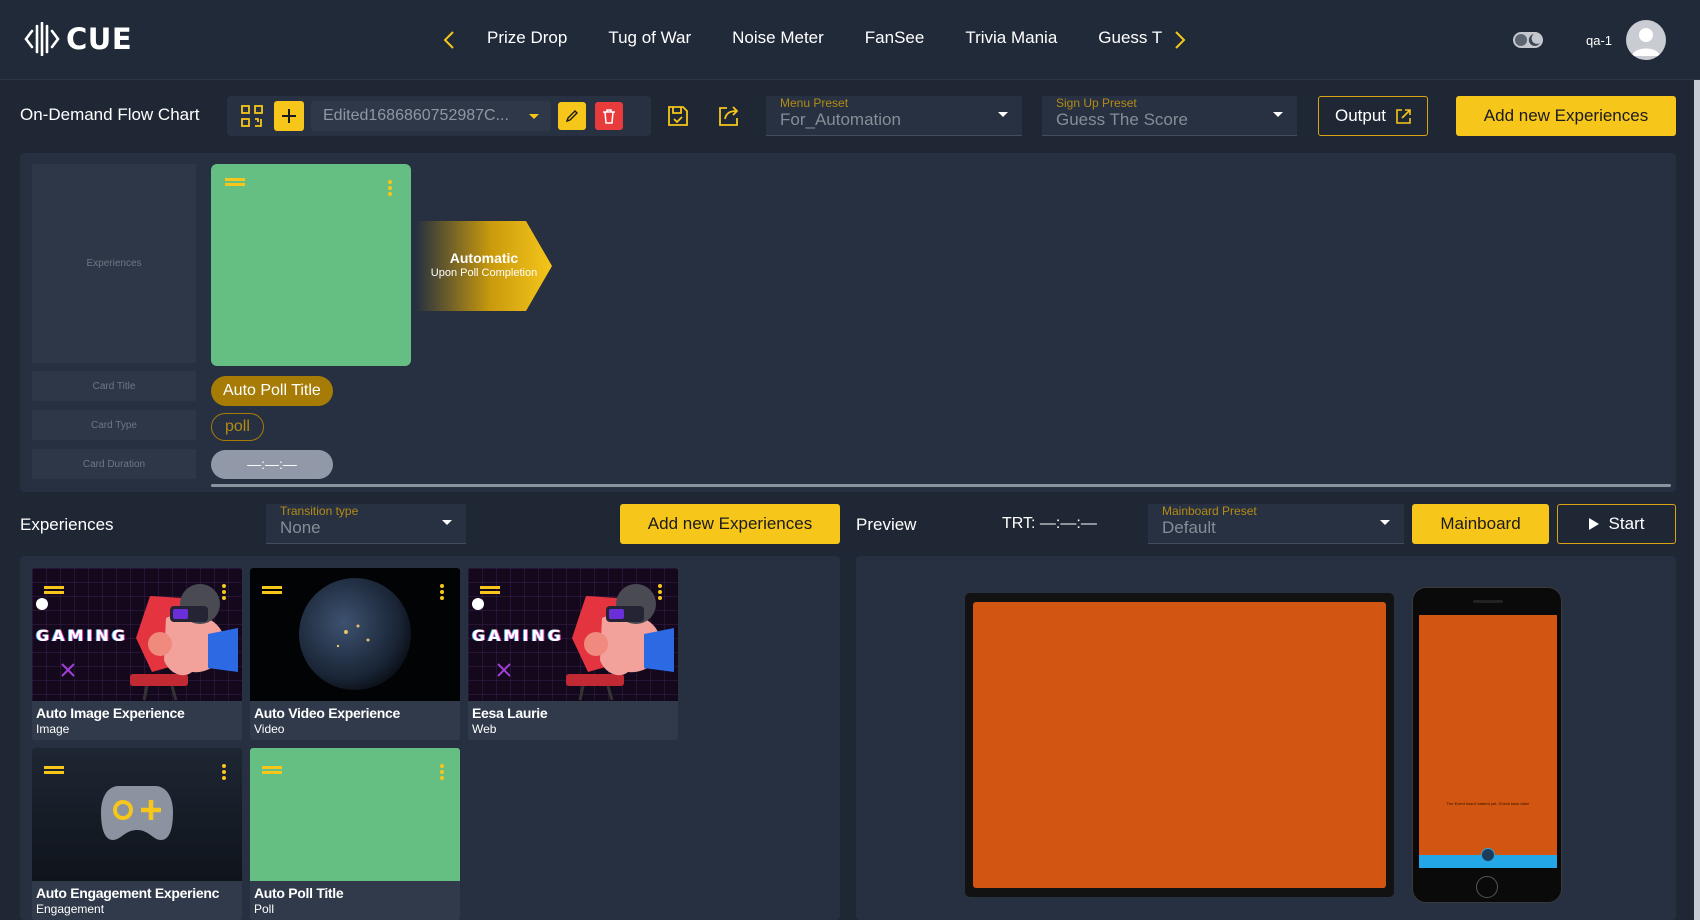  What do you see at coordinates (895, 38) in the screenshot?
I see `nav-item-fansee: FanSee` at bounding box center [895, 38].